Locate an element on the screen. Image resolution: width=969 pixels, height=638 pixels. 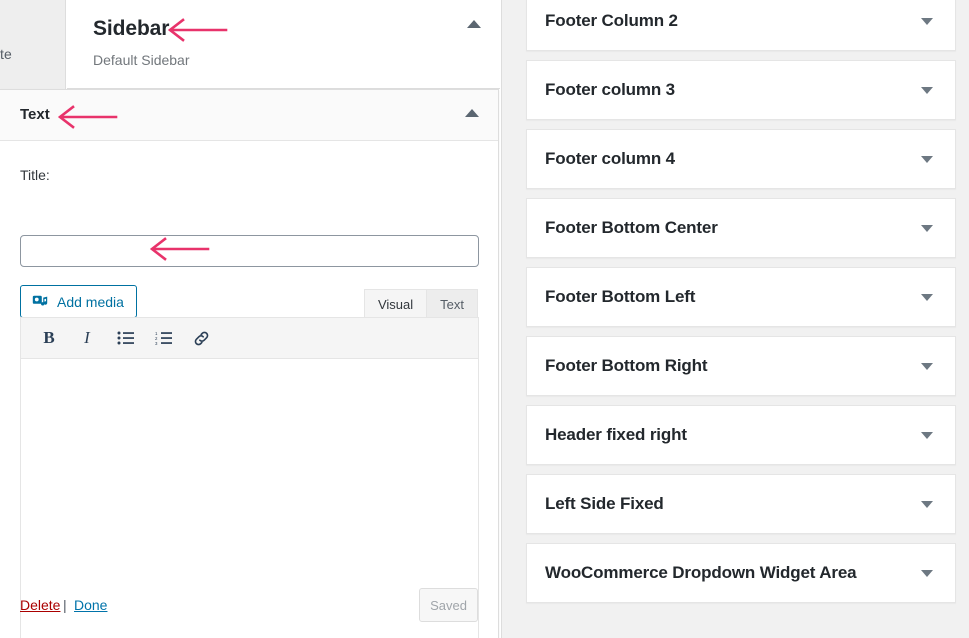
text-widget-title: Text is located at coordinates (35, 114).